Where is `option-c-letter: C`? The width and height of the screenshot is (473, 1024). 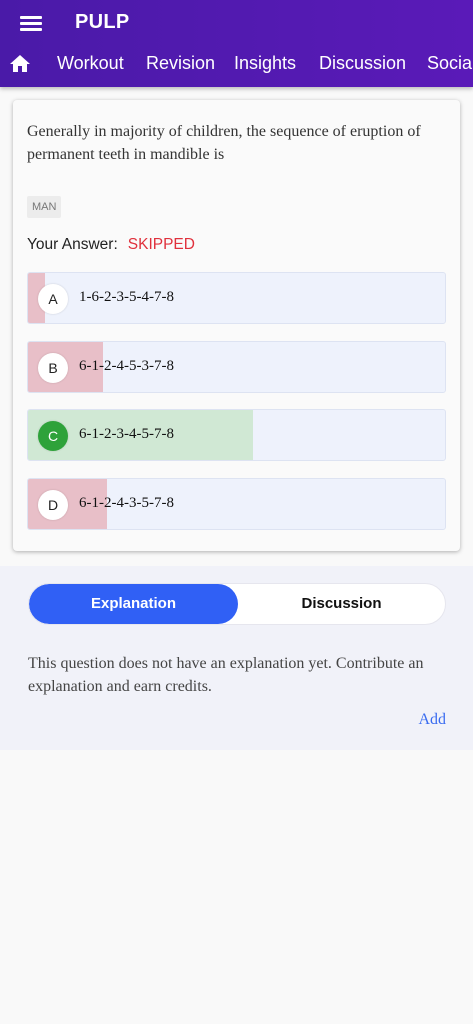
option-c-letter: C is located at coordinates (53, 436).